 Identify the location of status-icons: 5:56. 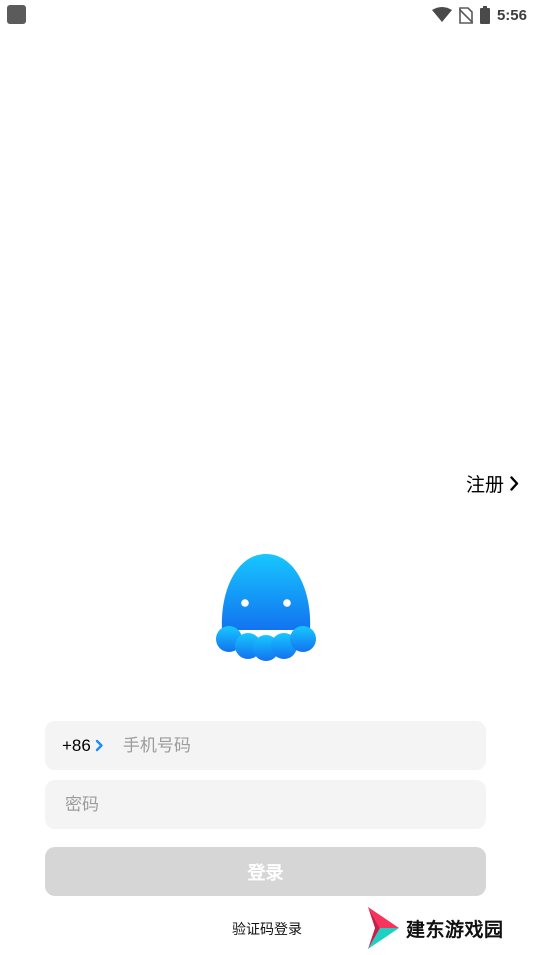
(479, 15).